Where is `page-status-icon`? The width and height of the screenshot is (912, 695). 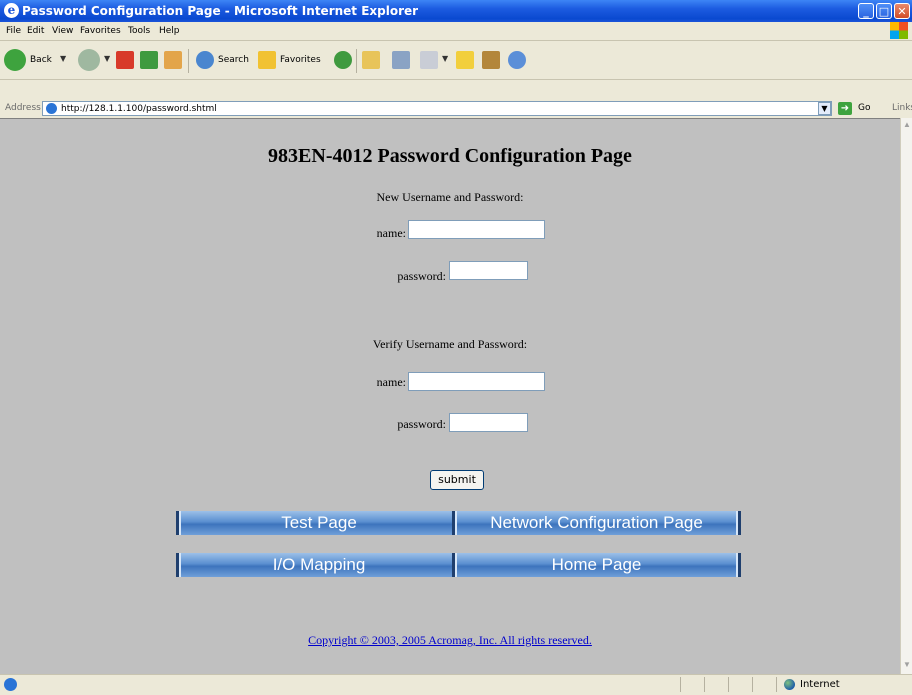
page-status-icon is located at coordinates (10, 684).